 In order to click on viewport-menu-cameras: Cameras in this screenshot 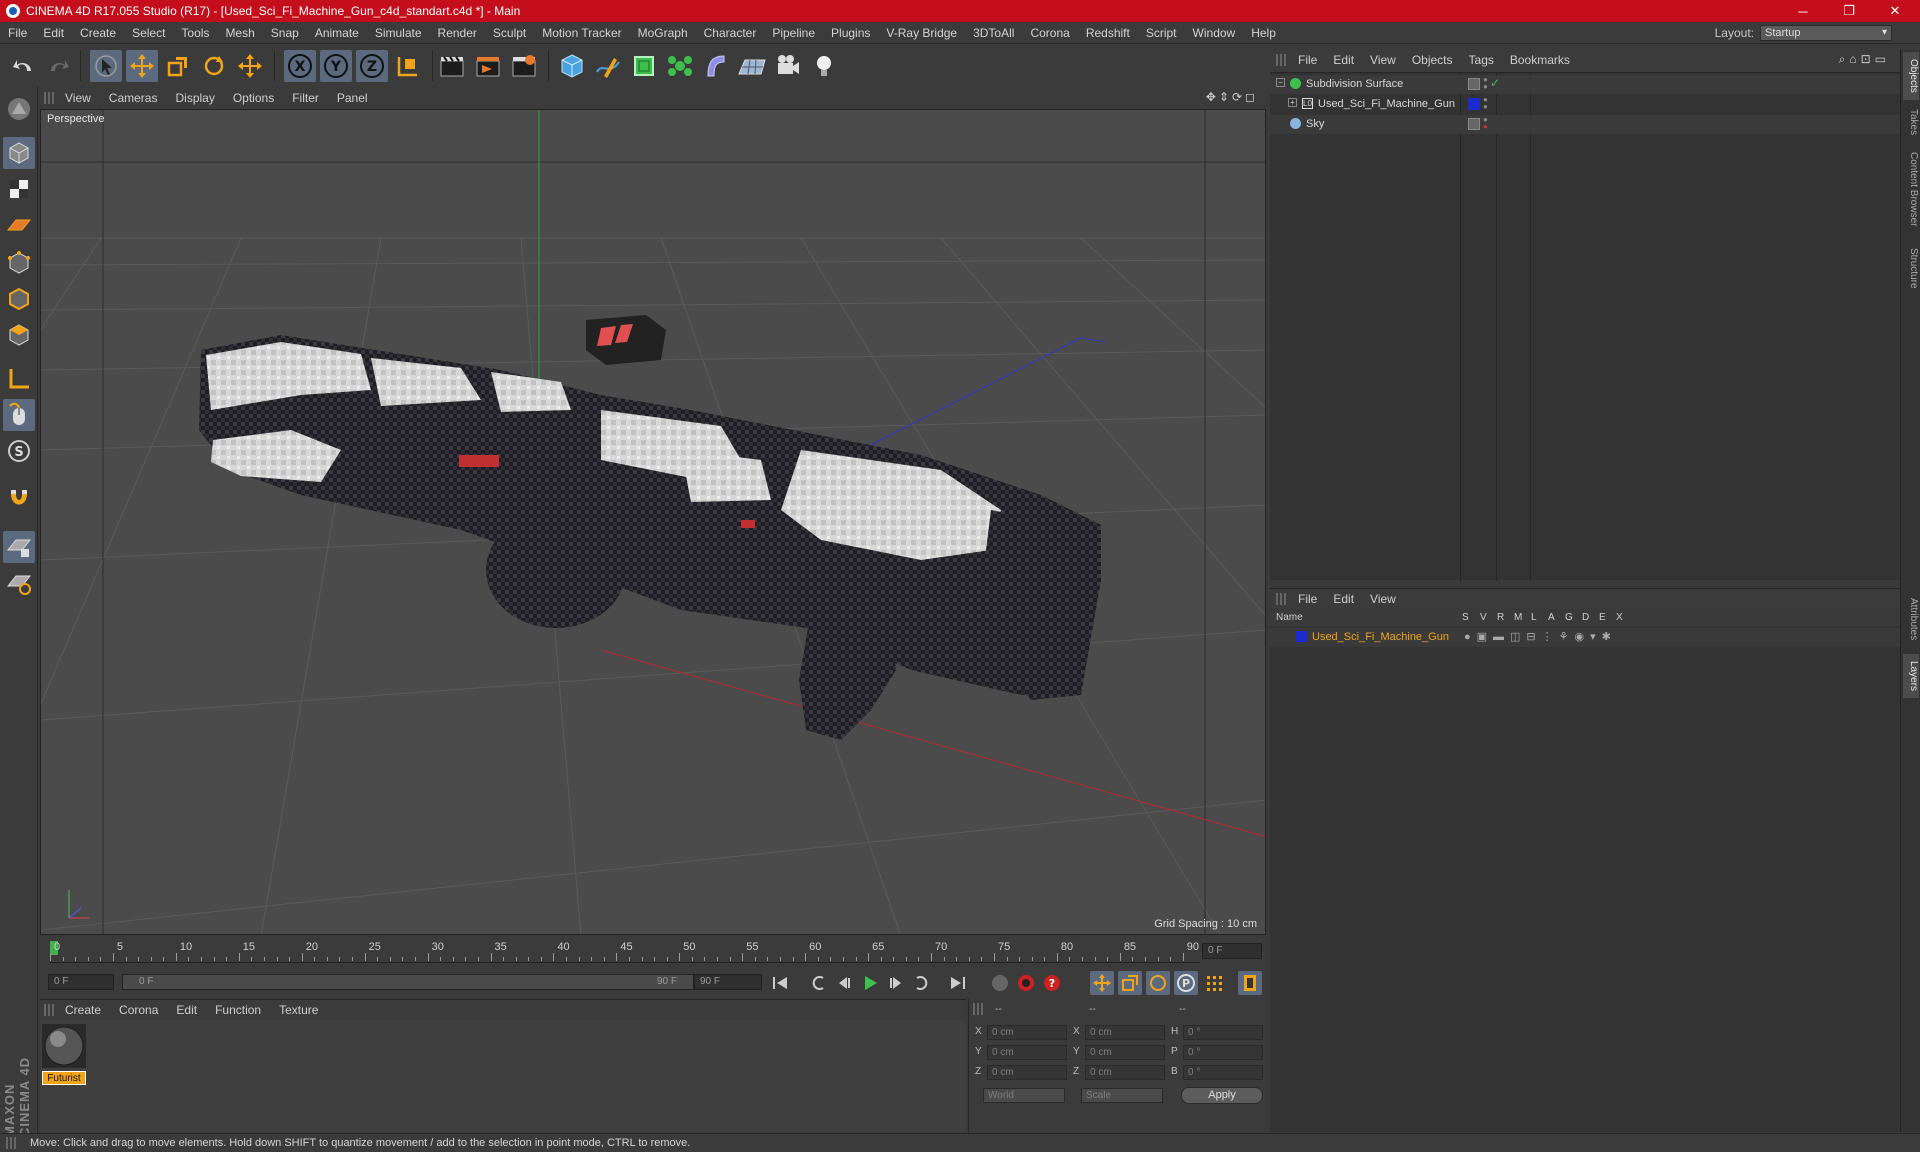, I will do `click(133, 98)`.